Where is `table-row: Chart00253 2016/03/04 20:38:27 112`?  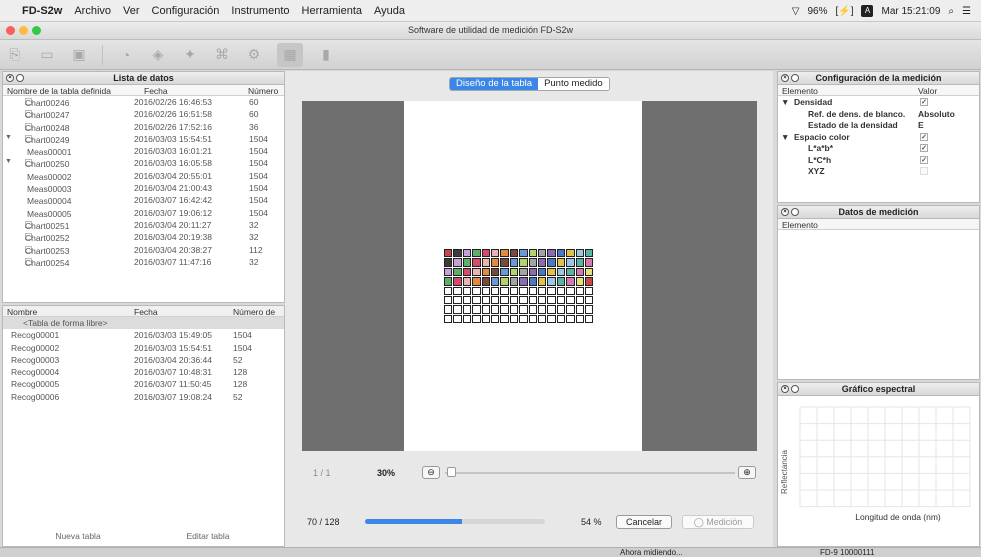
table-row: Chart00253 2016/03/04 20:38:27 112 is located at coordinates (143, 250).